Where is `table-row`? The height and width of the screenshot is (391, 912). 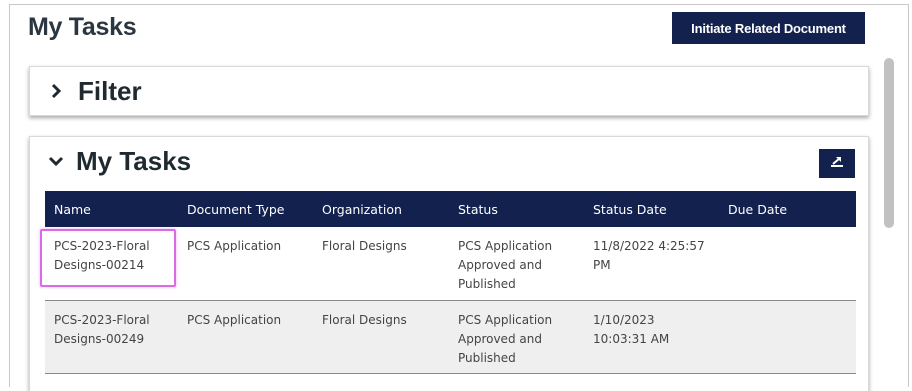
table-row is located at coordinates (450, 378).